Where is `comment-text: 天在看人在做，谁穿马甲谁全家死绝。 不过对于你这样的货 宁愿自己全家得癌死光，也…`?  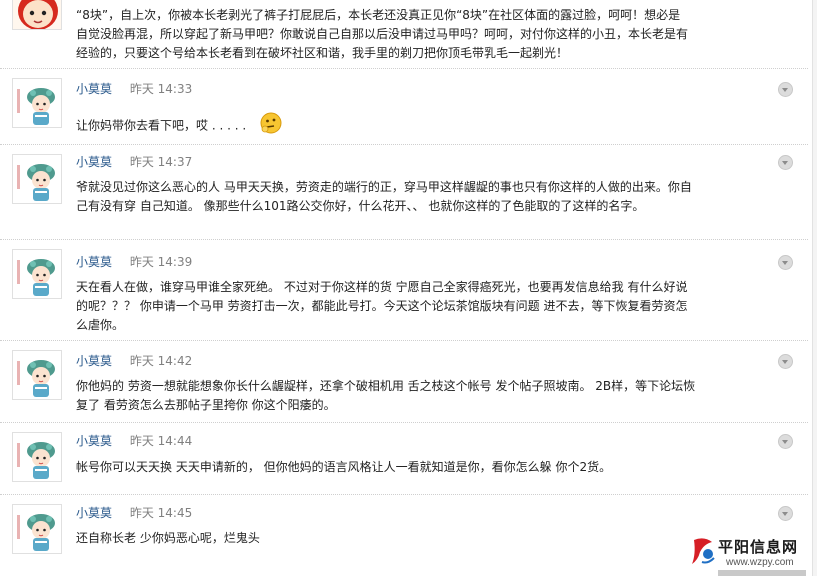 comment-text: 天在看人在做，谁穿马甲谁全家死绝。 不过对于你这样的货 宁愿自己全家得癌死光，也… is located at coordinates (382, 306).